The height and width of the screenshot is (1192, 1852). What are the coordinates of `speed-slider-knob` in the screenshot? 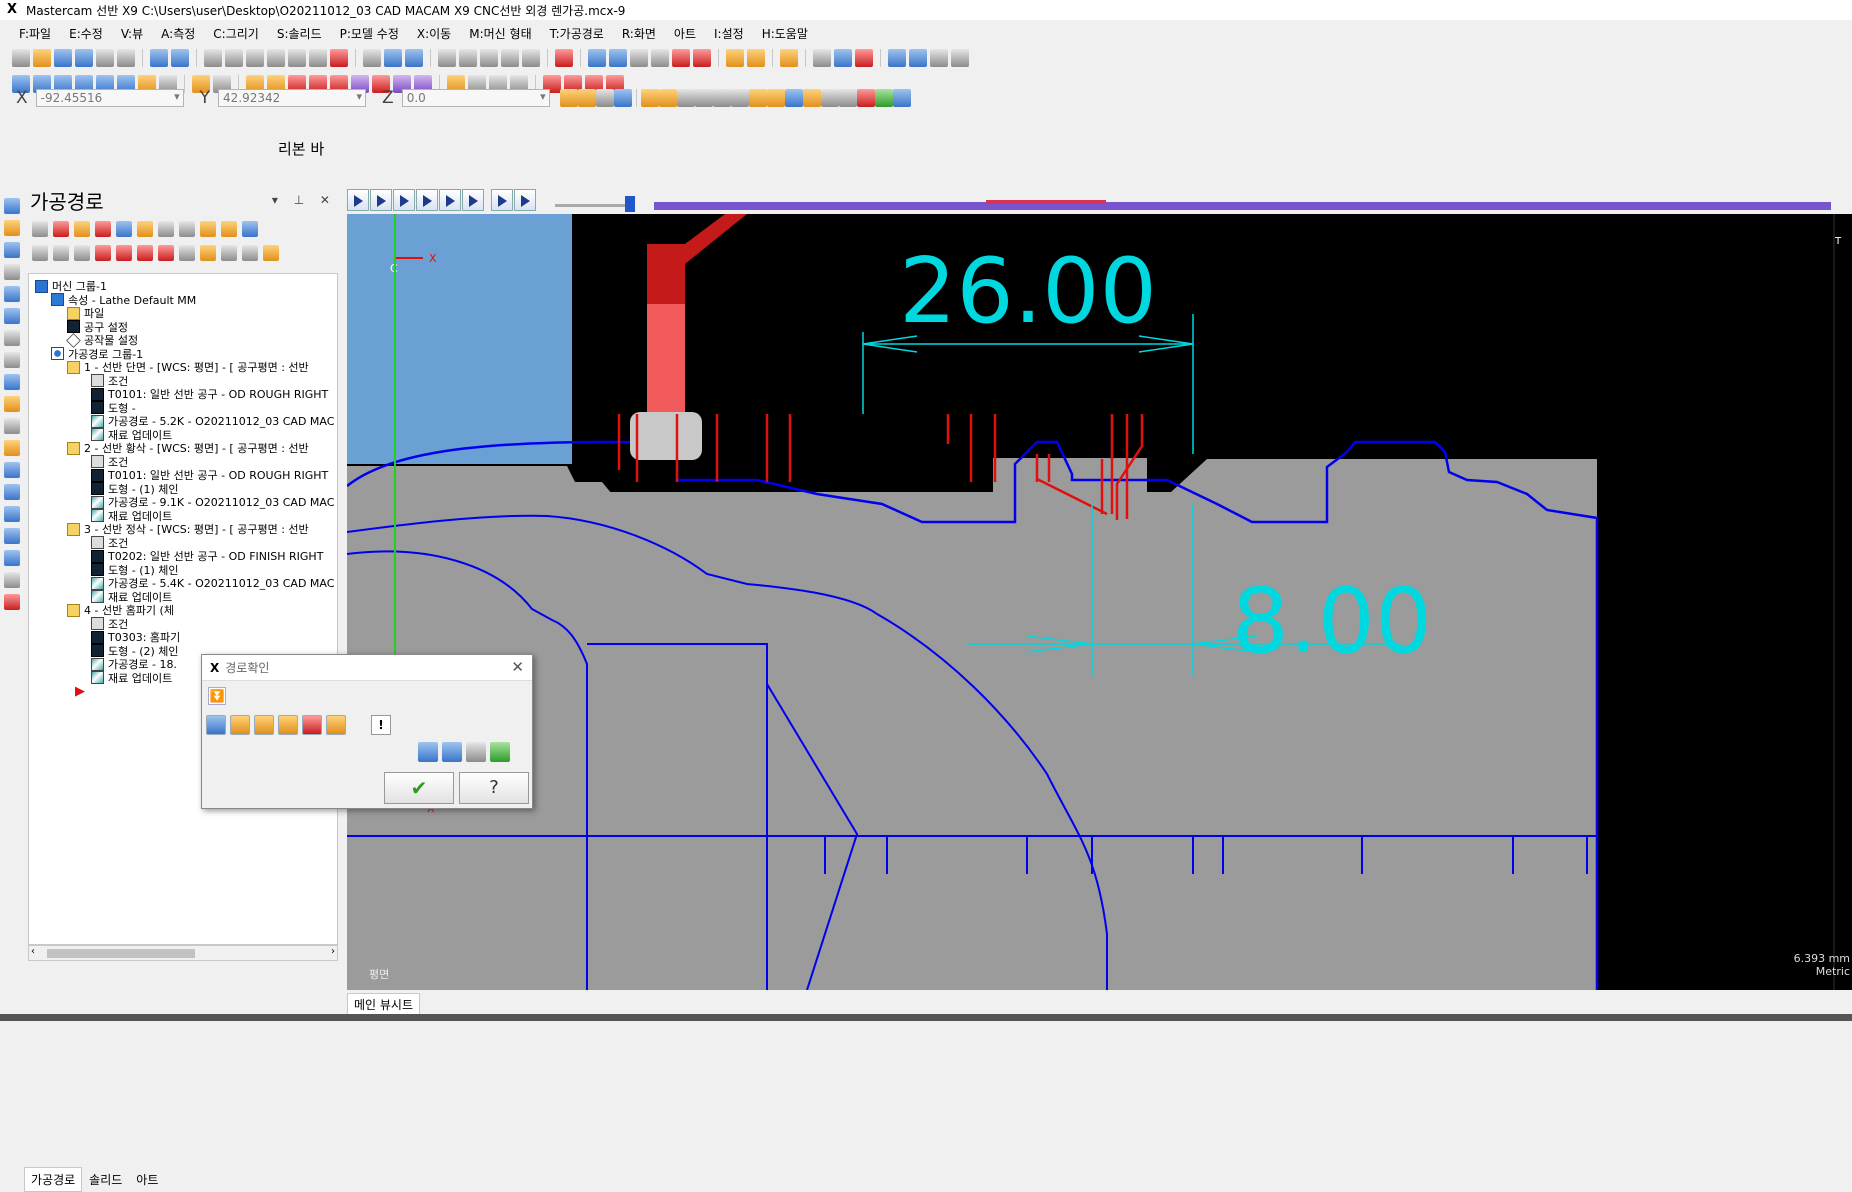 It's located at (630, 204).